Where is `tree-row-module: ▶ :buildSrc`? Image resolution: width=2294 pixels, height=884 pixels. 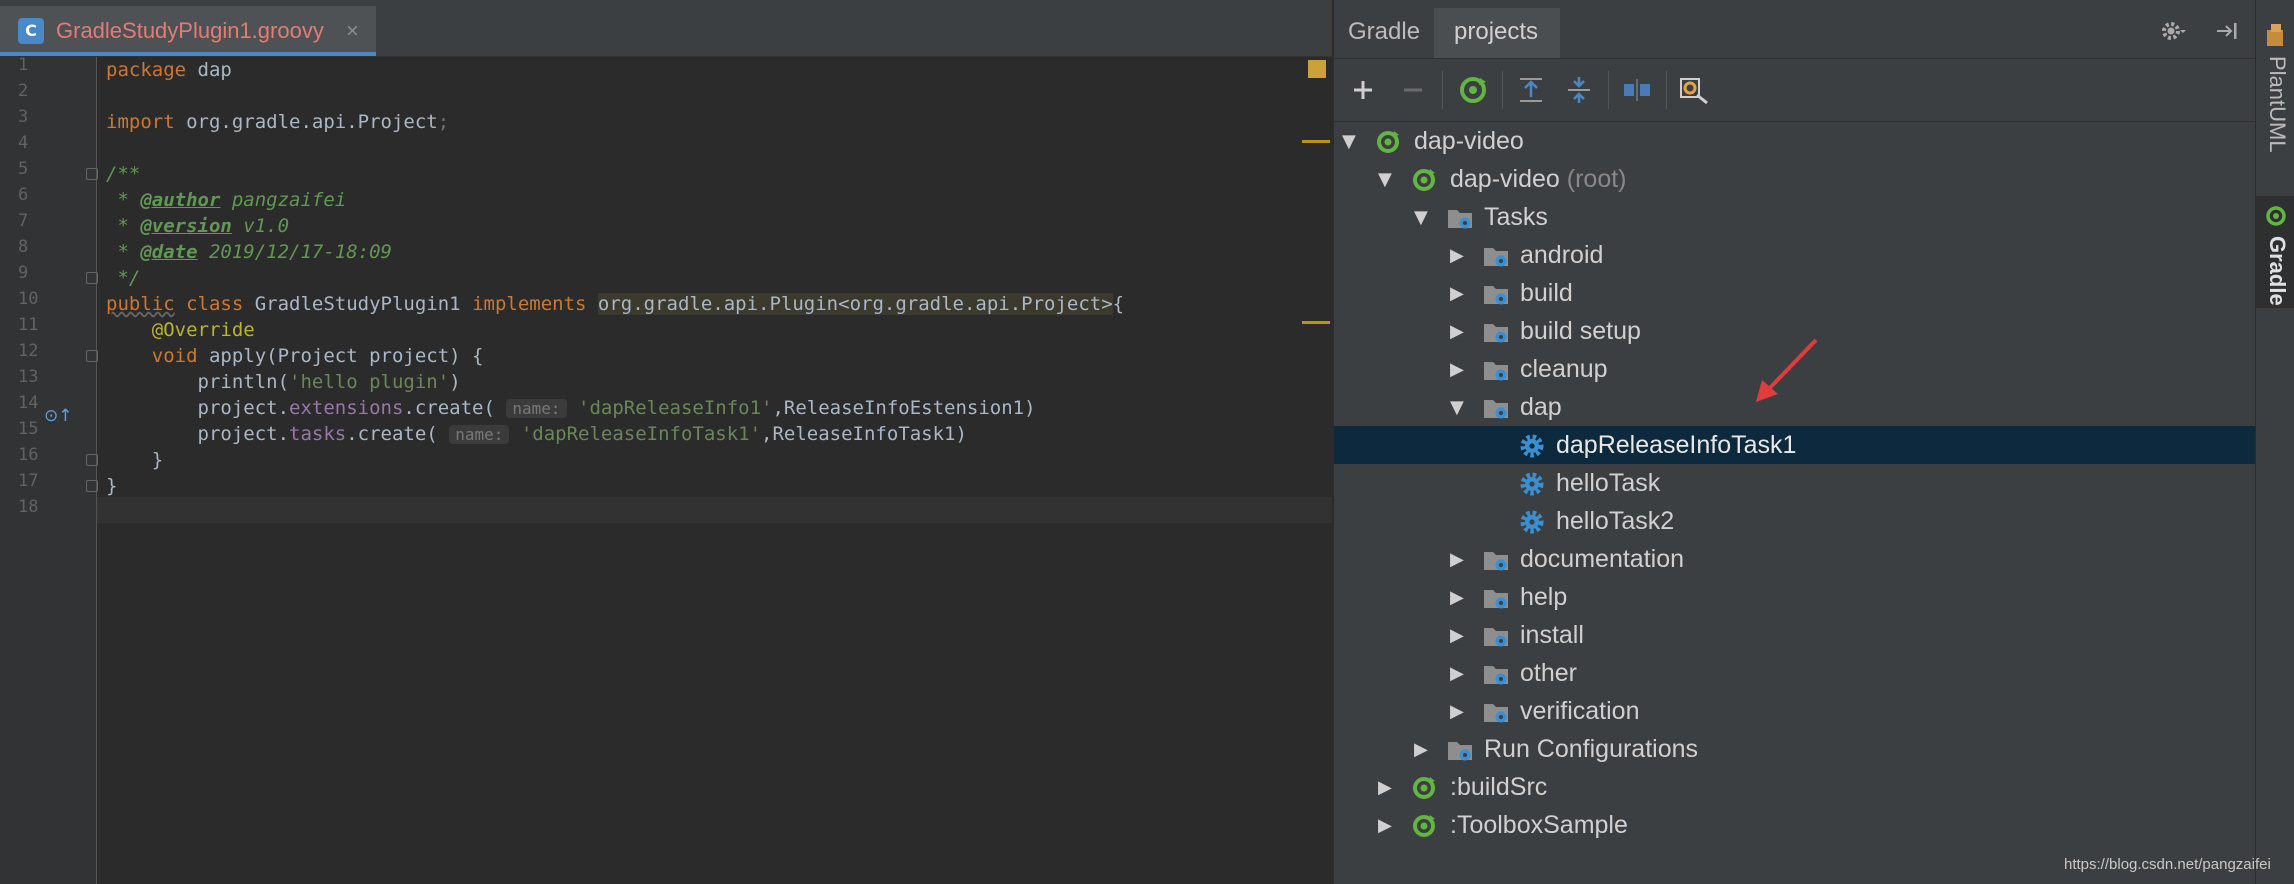 tree-row-module: ▶ :buildSrc is located at coordinates (1794, 787).